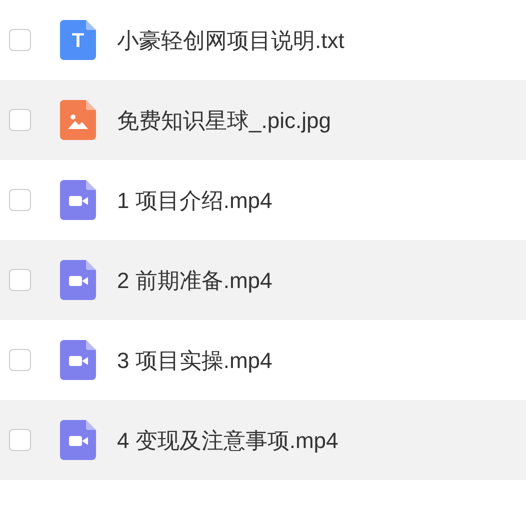 This screenshot has height=508, width=526. I want to click on file-name: 免费知识星球_.pic.jpg, so click(224, 120).